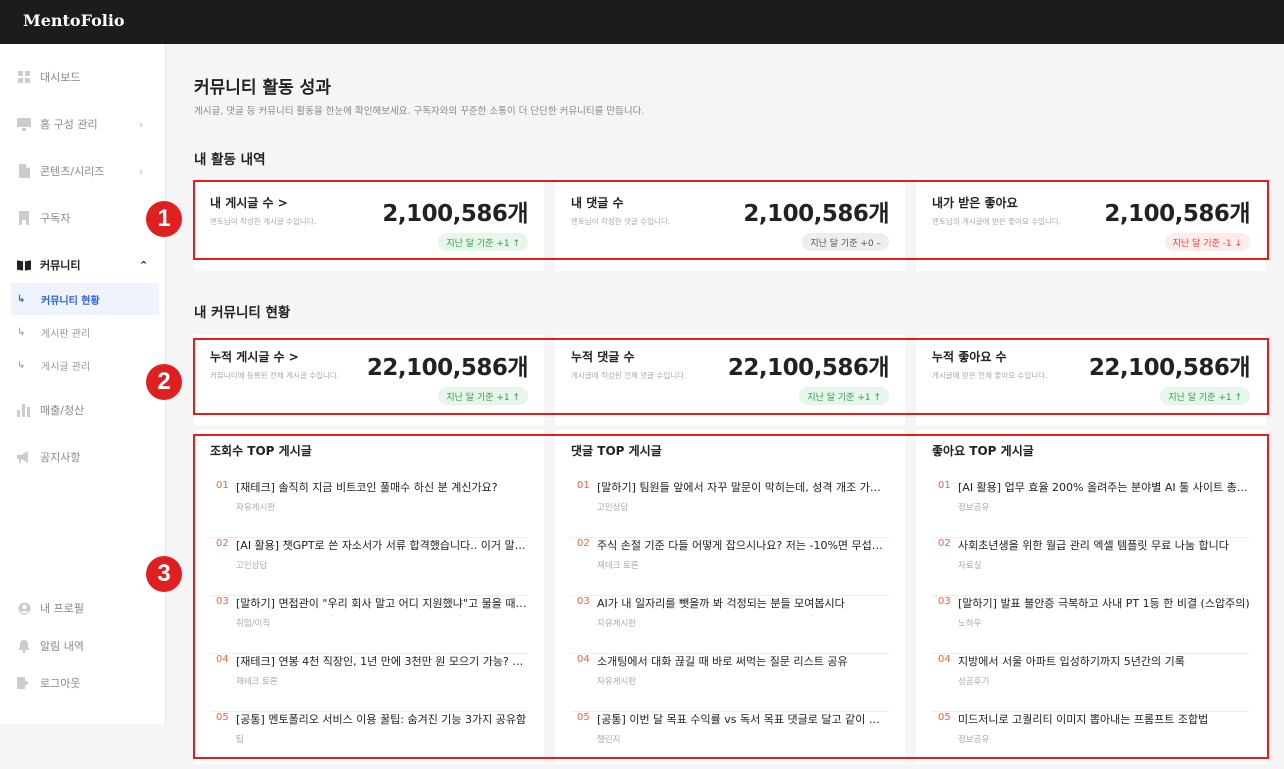 Image resolution: width=1284 pixels, height=769 pixels. Describe the element at coordinates (62, 646) in the screenshot. I see `sidebar-item-label: 알림 내역` at that location.